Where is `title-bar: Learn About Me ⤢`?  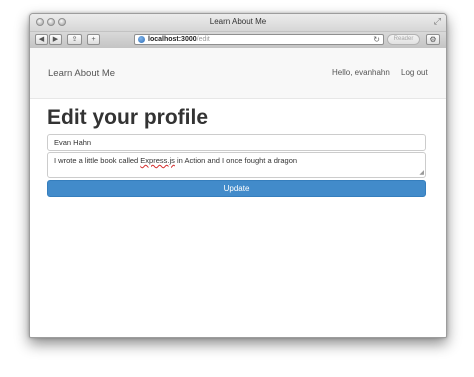
title-bar: Learn About Me ⤢ is located at coordinates (238, 23).